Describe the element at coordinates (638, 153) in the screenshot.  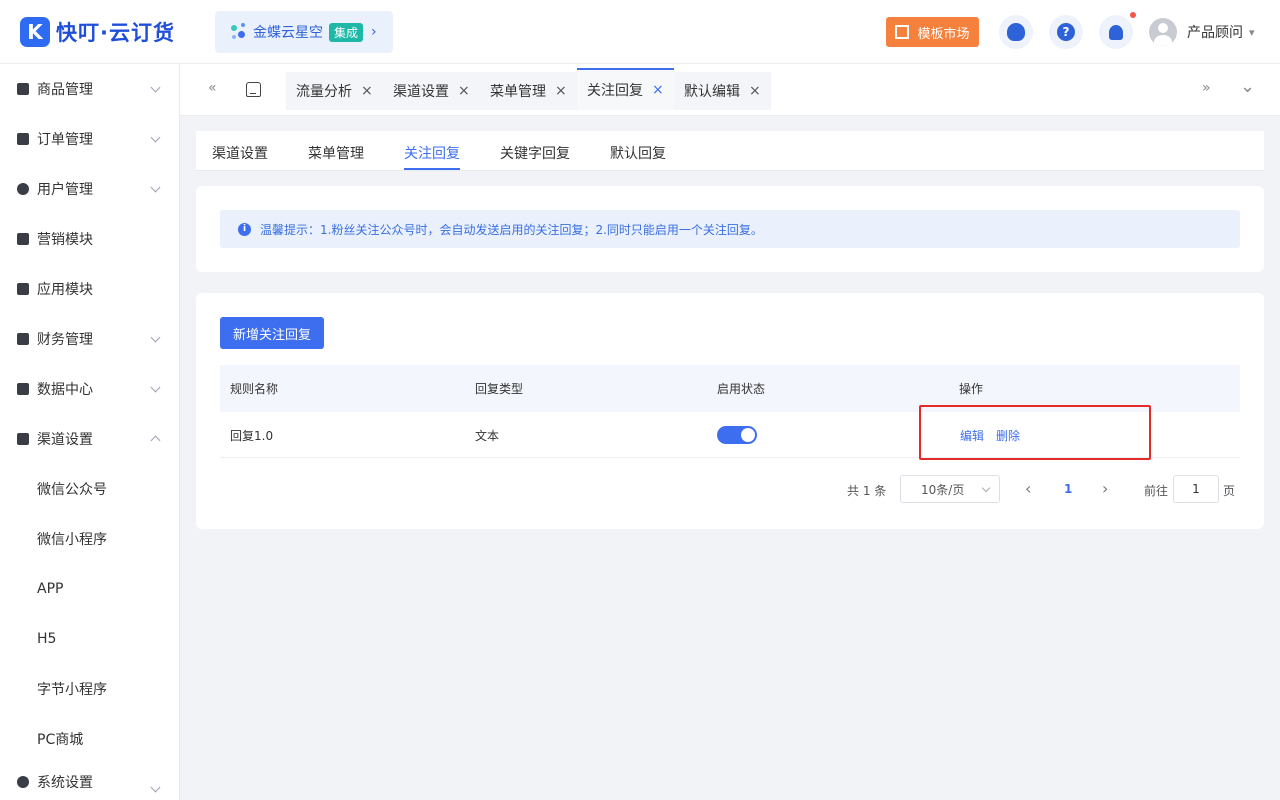
I see `subtab-default-reply: 默认回复` at that location.